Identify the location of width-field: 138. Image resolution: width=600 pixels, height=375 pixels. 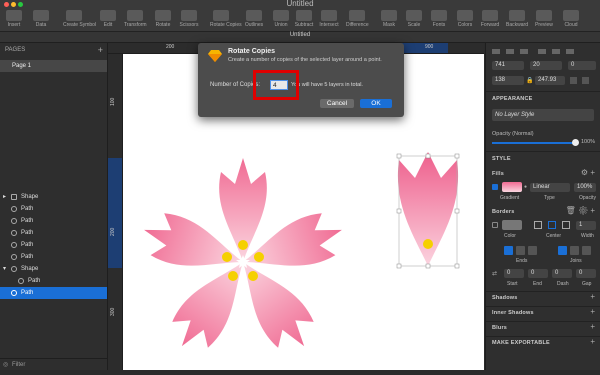
(508, 80).